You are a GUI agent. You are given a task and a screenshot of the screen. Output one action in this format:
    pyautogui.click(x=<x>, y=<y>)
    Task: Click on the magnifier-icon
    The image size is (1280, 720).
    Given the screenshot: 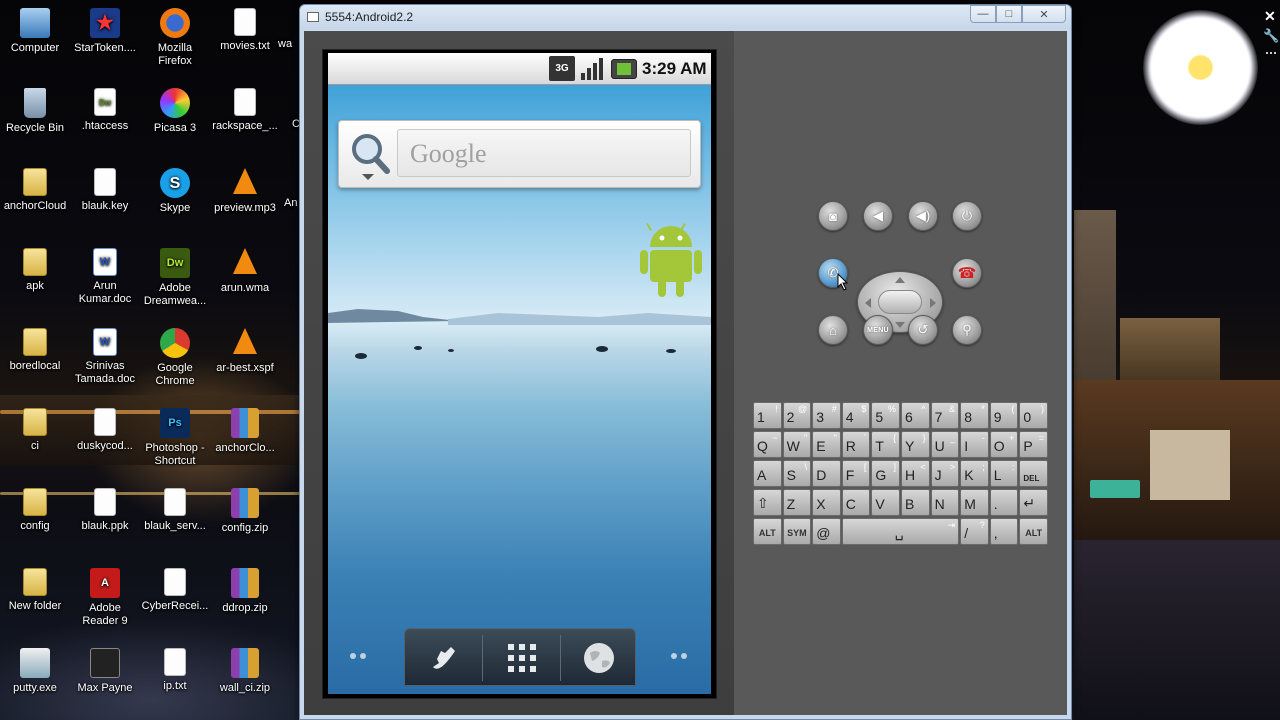 What is the action you would take?
    pyautogui.click(x=370, y=154)
    